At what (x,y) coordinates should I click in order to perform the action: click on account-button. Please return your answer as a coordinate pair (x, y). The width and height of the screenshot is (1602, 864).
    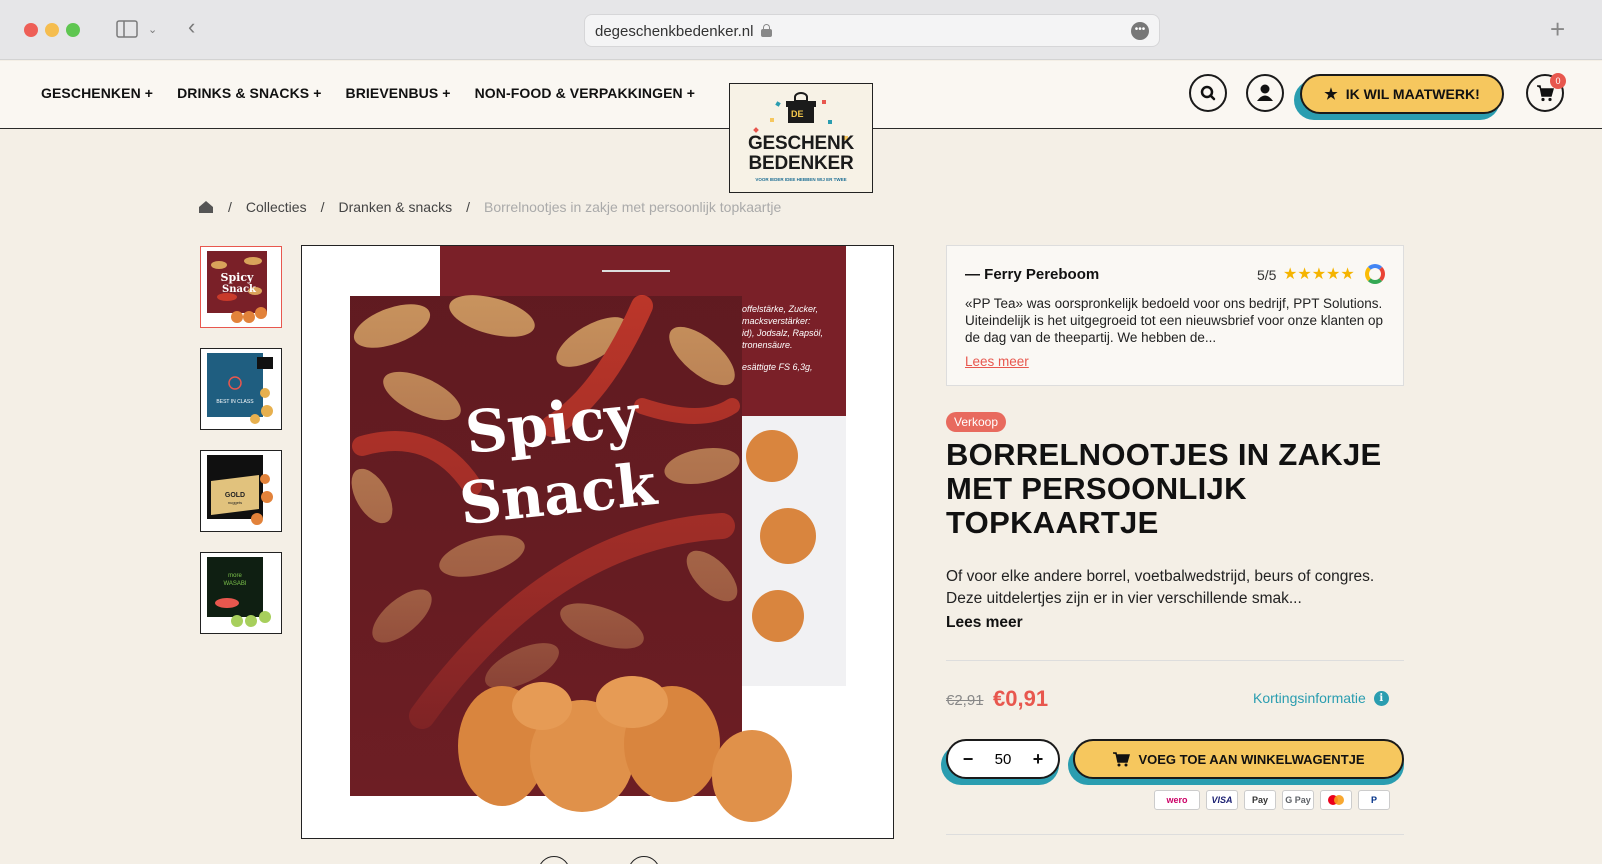
    Looking at the image, I should click on (1265, 93).